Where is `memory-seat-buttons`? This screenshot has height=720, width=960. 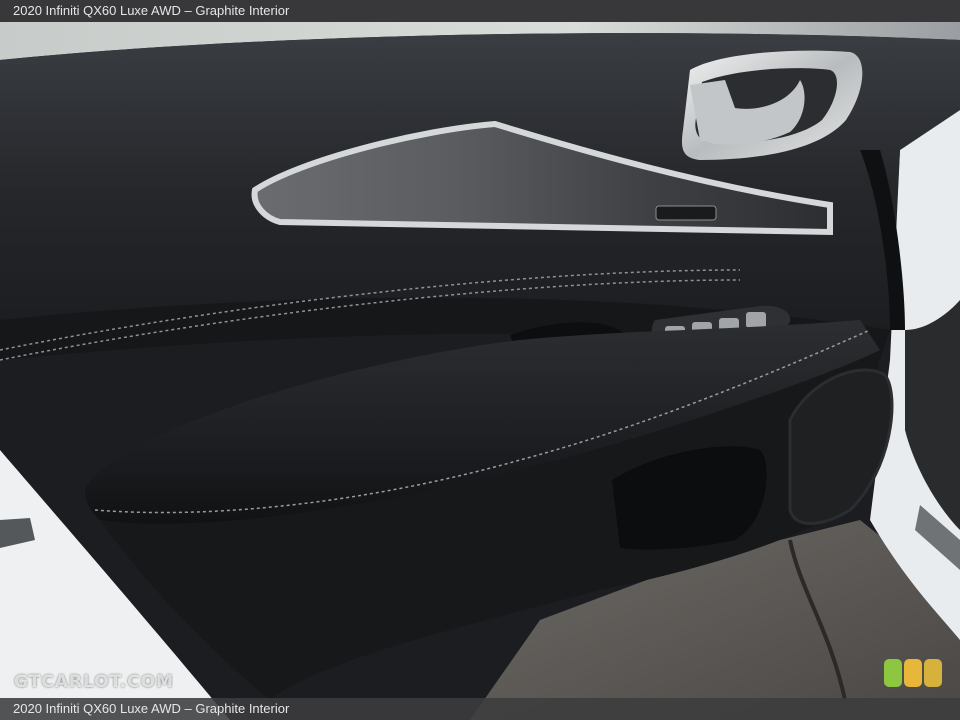 memory-seat-buttons is located at coordinates (686, 213).